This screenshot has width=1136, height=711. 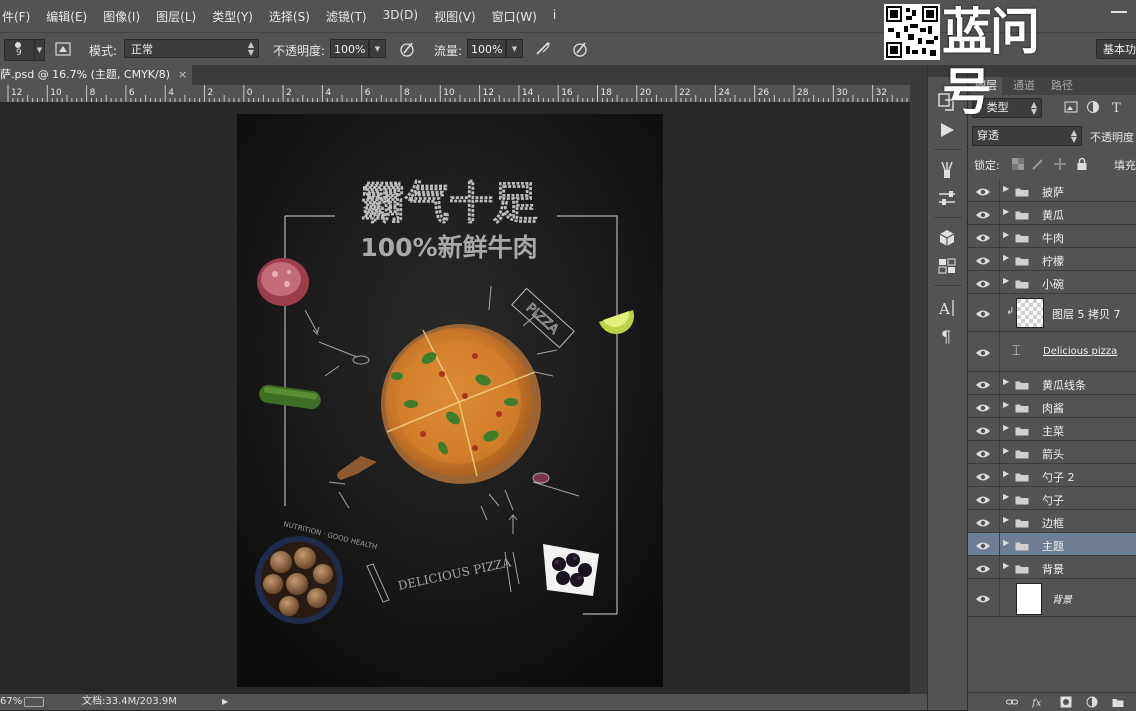 I want to click on actions-play-icon, so click(x=947, y=130).